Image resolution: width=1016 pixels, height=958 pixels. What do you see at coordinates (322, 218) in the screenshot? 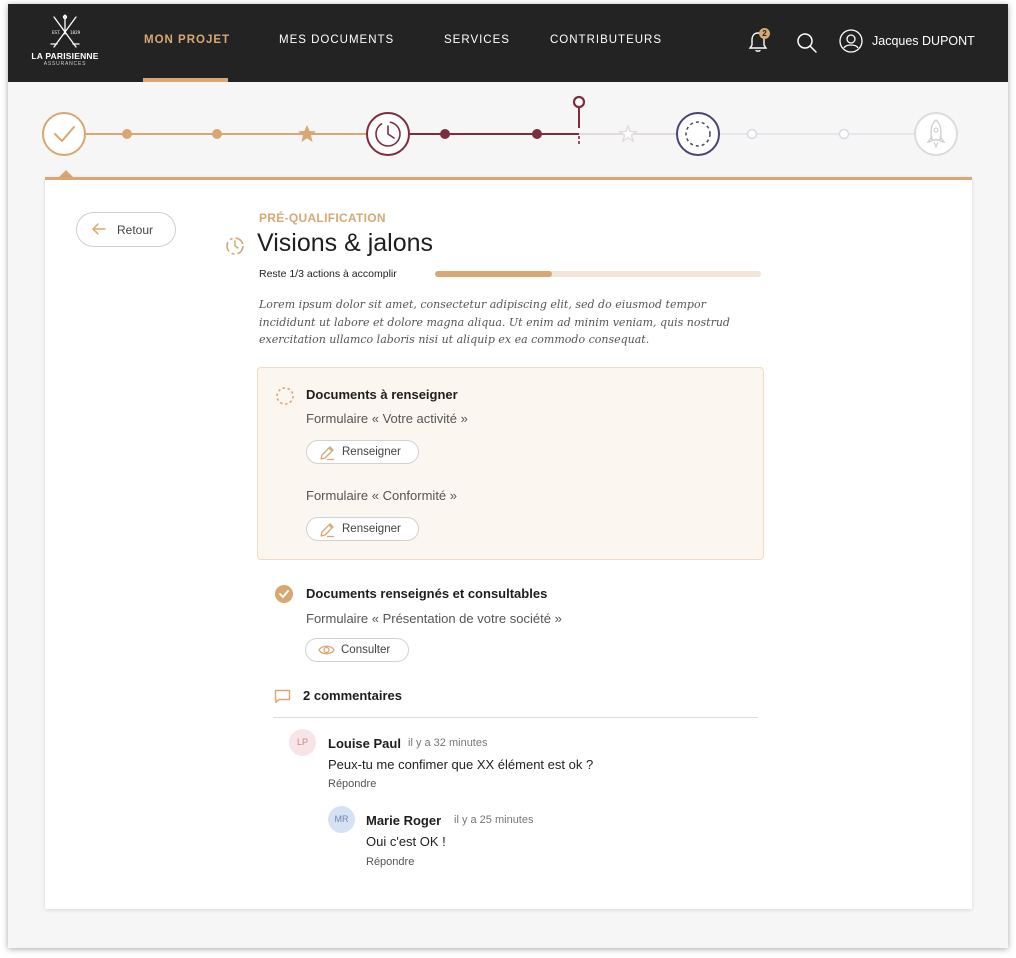
I see `step-category: PRÉ-QUALIFICATION` at bounding box center [322, 218].